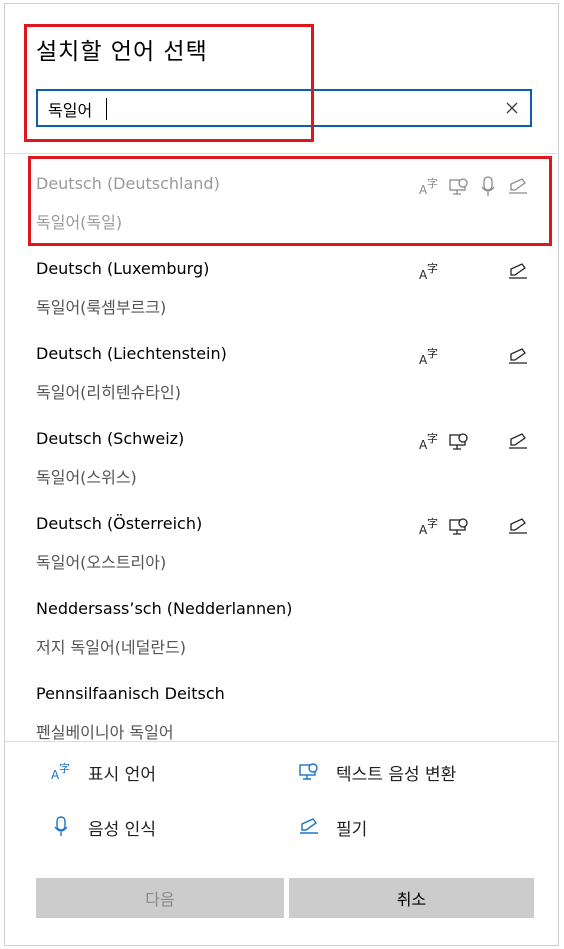 The height and width of the screenshot is (949, 564). What do you see at coordinates (122, 775) in the screenshot?
I see `legend-label: 표시 언어` at bounding box center [122, 775].